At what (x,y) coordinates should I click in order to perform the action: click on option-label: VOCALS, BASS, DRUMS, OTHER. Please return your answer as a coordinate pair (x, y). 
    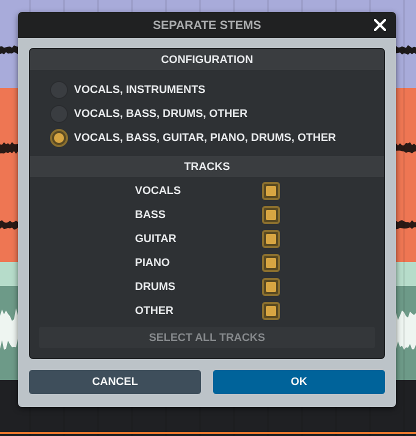
    Looking at the image, I should click on (161, 114).